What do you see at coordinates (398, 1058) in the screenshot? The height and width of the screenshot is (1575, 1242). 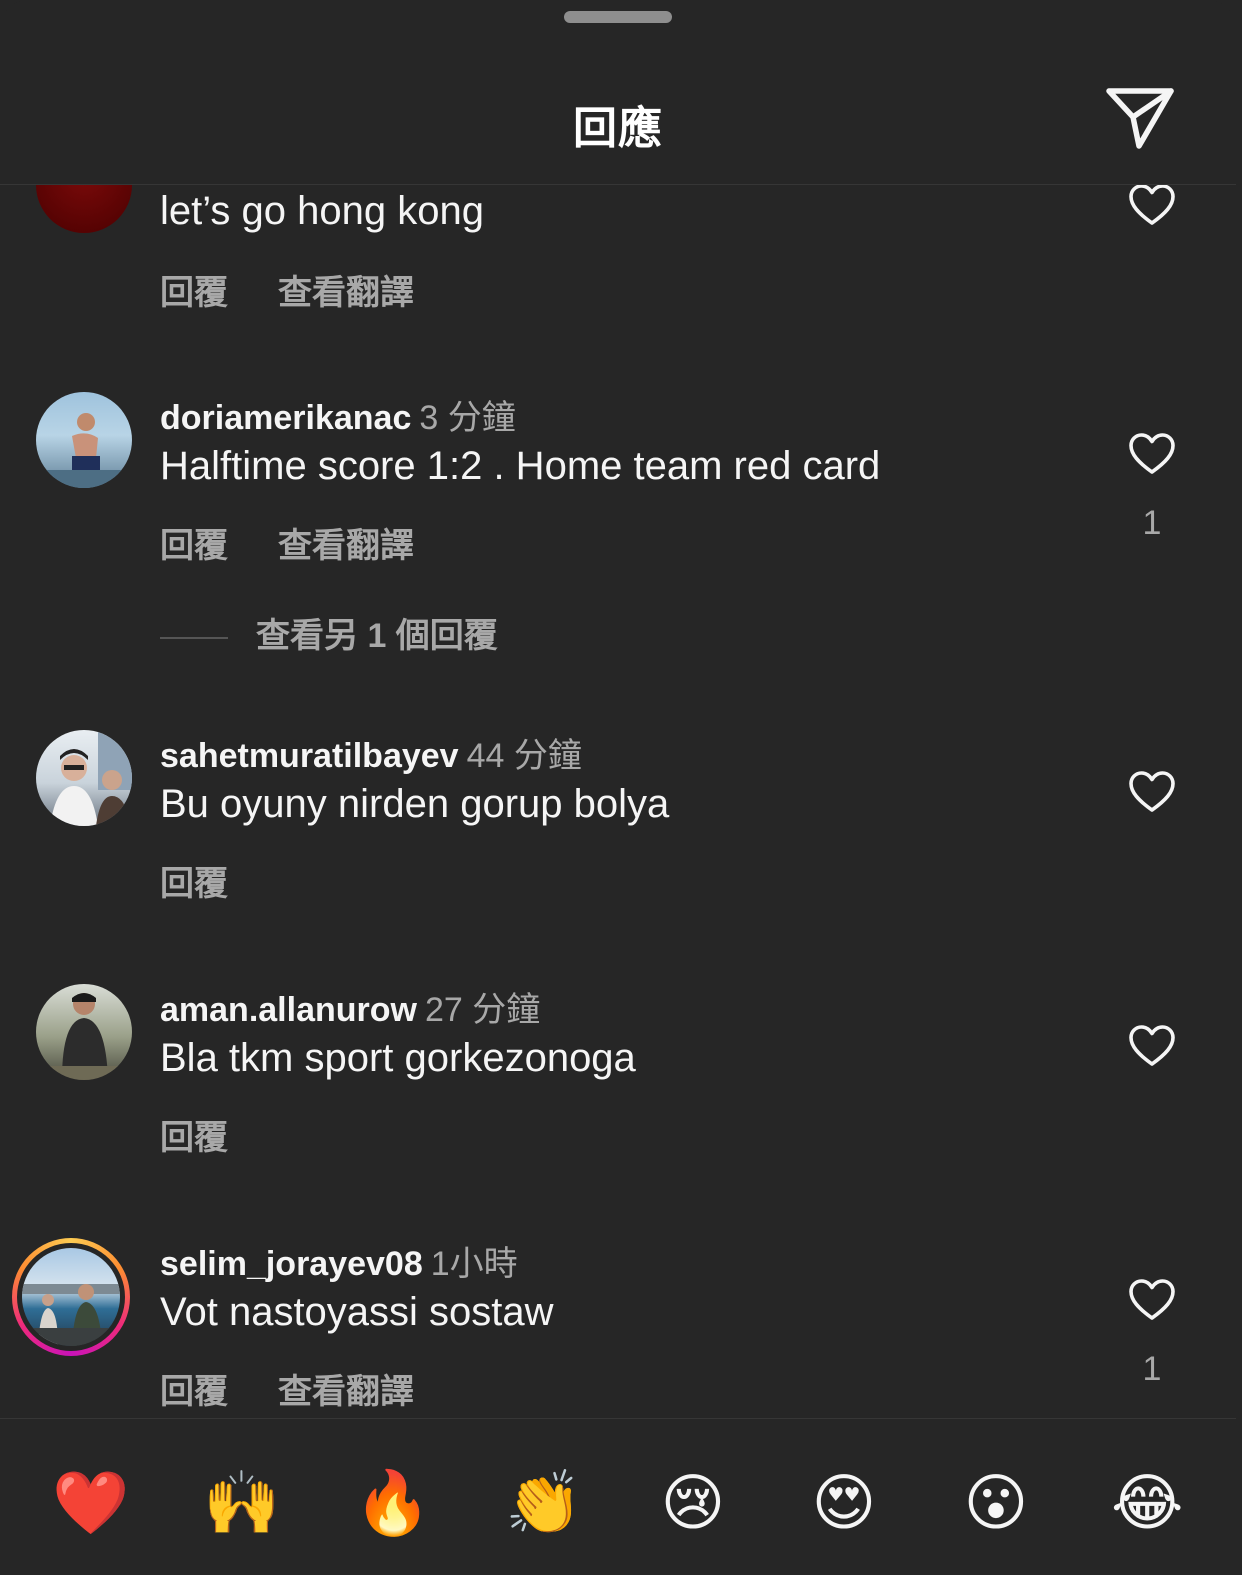 I see `comment-text: Bla tkm sport gorkezonoga` at bounding box center [398, 1058].